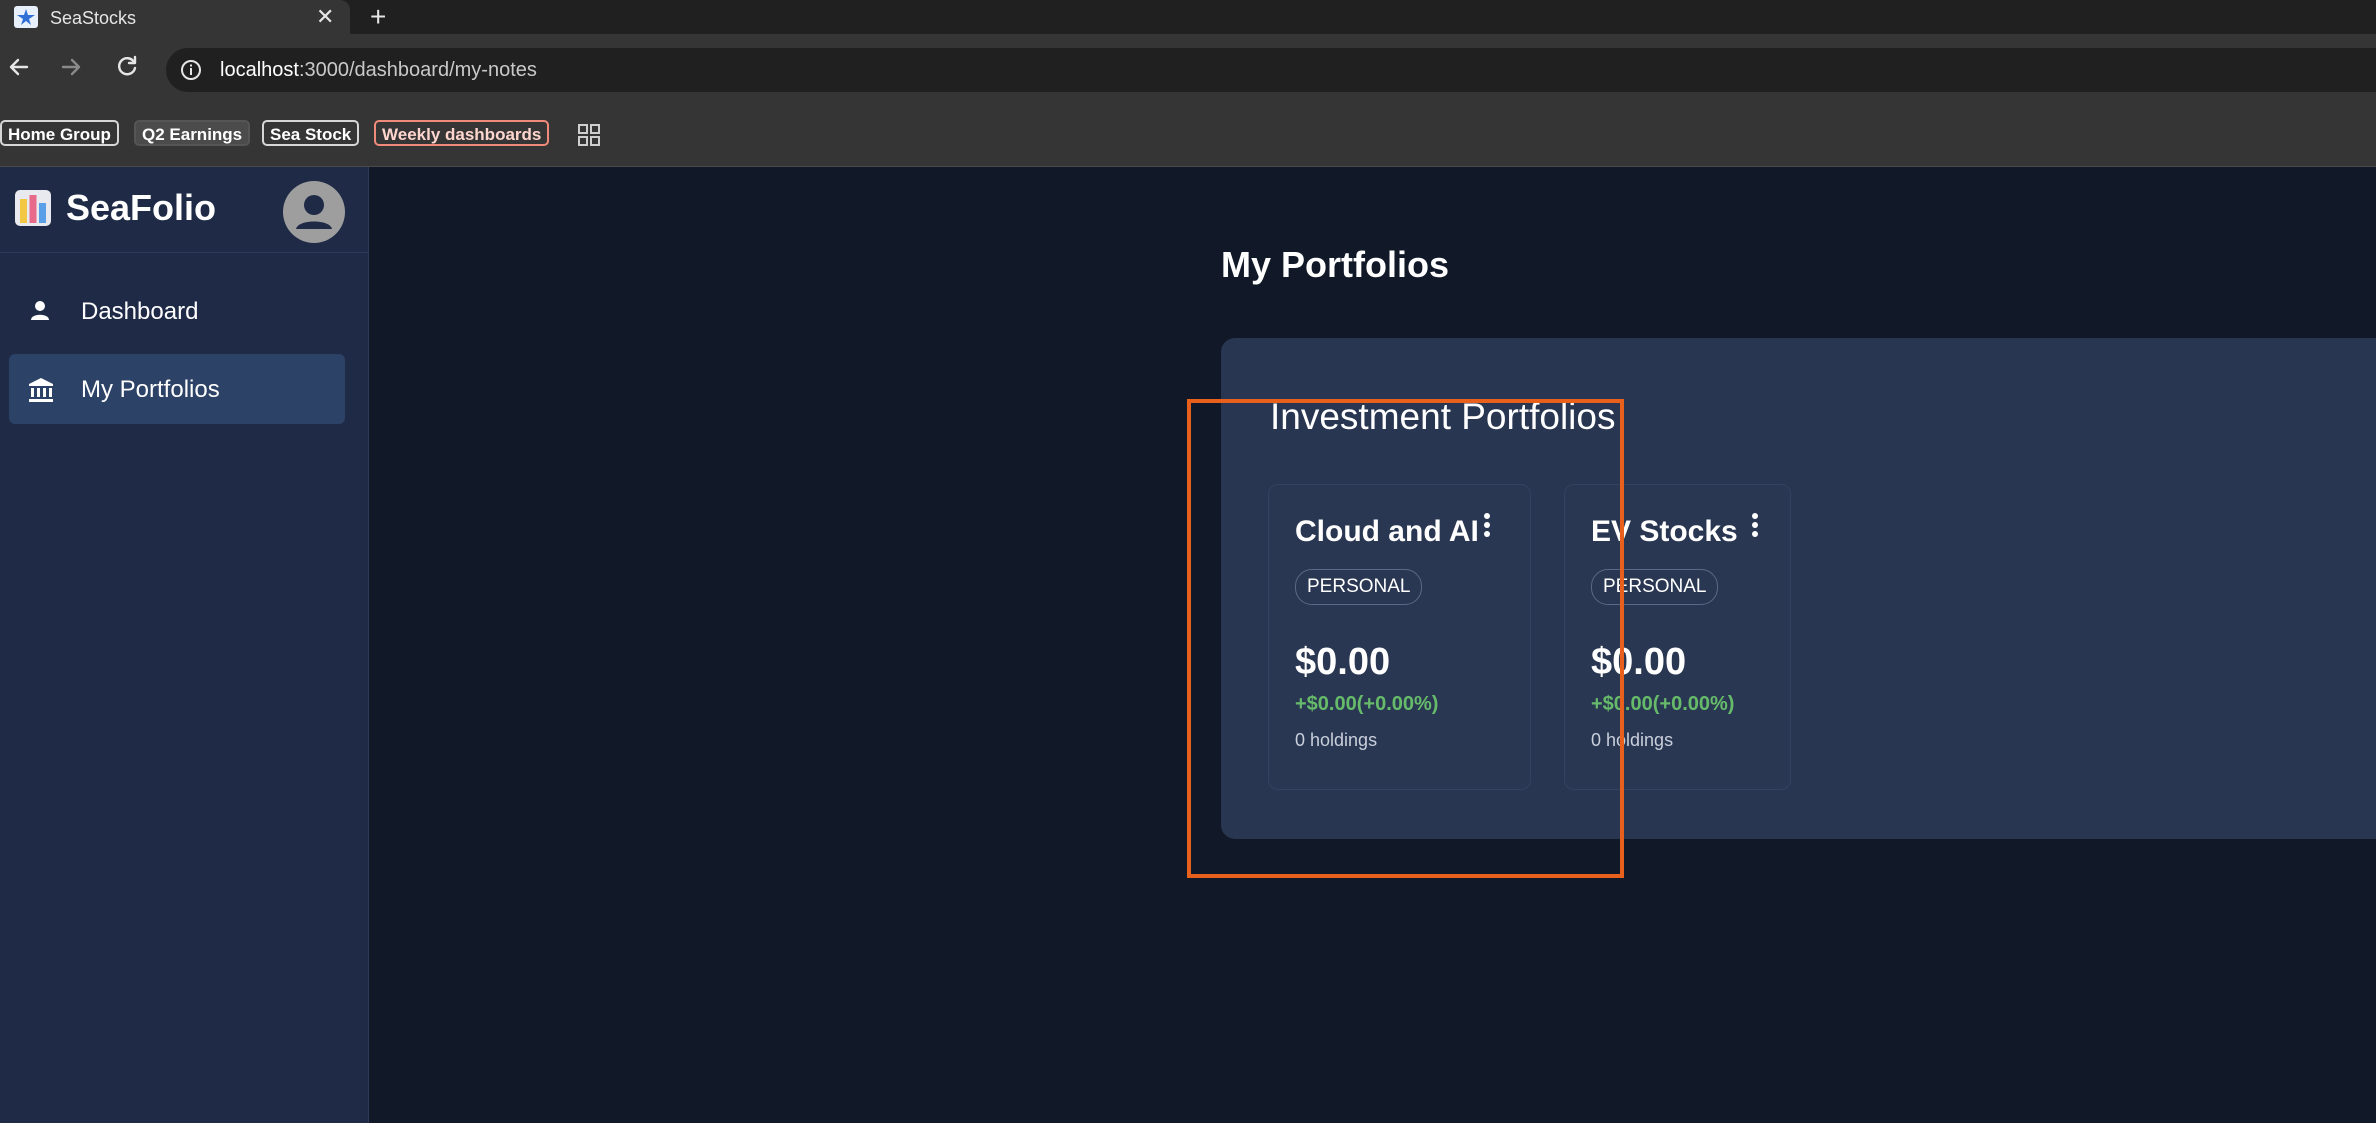  Describe the element at coordinates (184, 645) in the screenshot. I see `sidebar: SeaFolio Dashboard My Portfolios` at that location.